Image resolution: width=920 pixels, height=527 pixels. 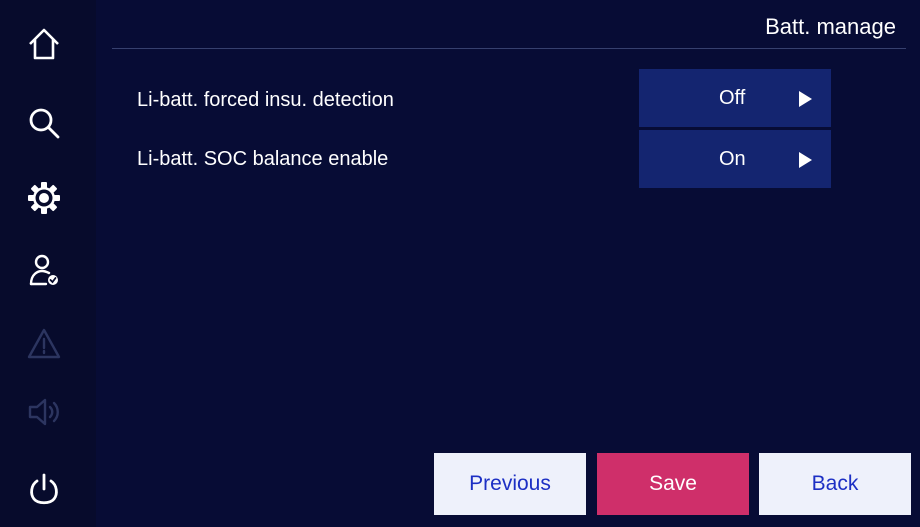 What do you see at coordinates (732, 158) in the screenshot?
I see `setting-value-text: On` at bounding box center [732, 158].